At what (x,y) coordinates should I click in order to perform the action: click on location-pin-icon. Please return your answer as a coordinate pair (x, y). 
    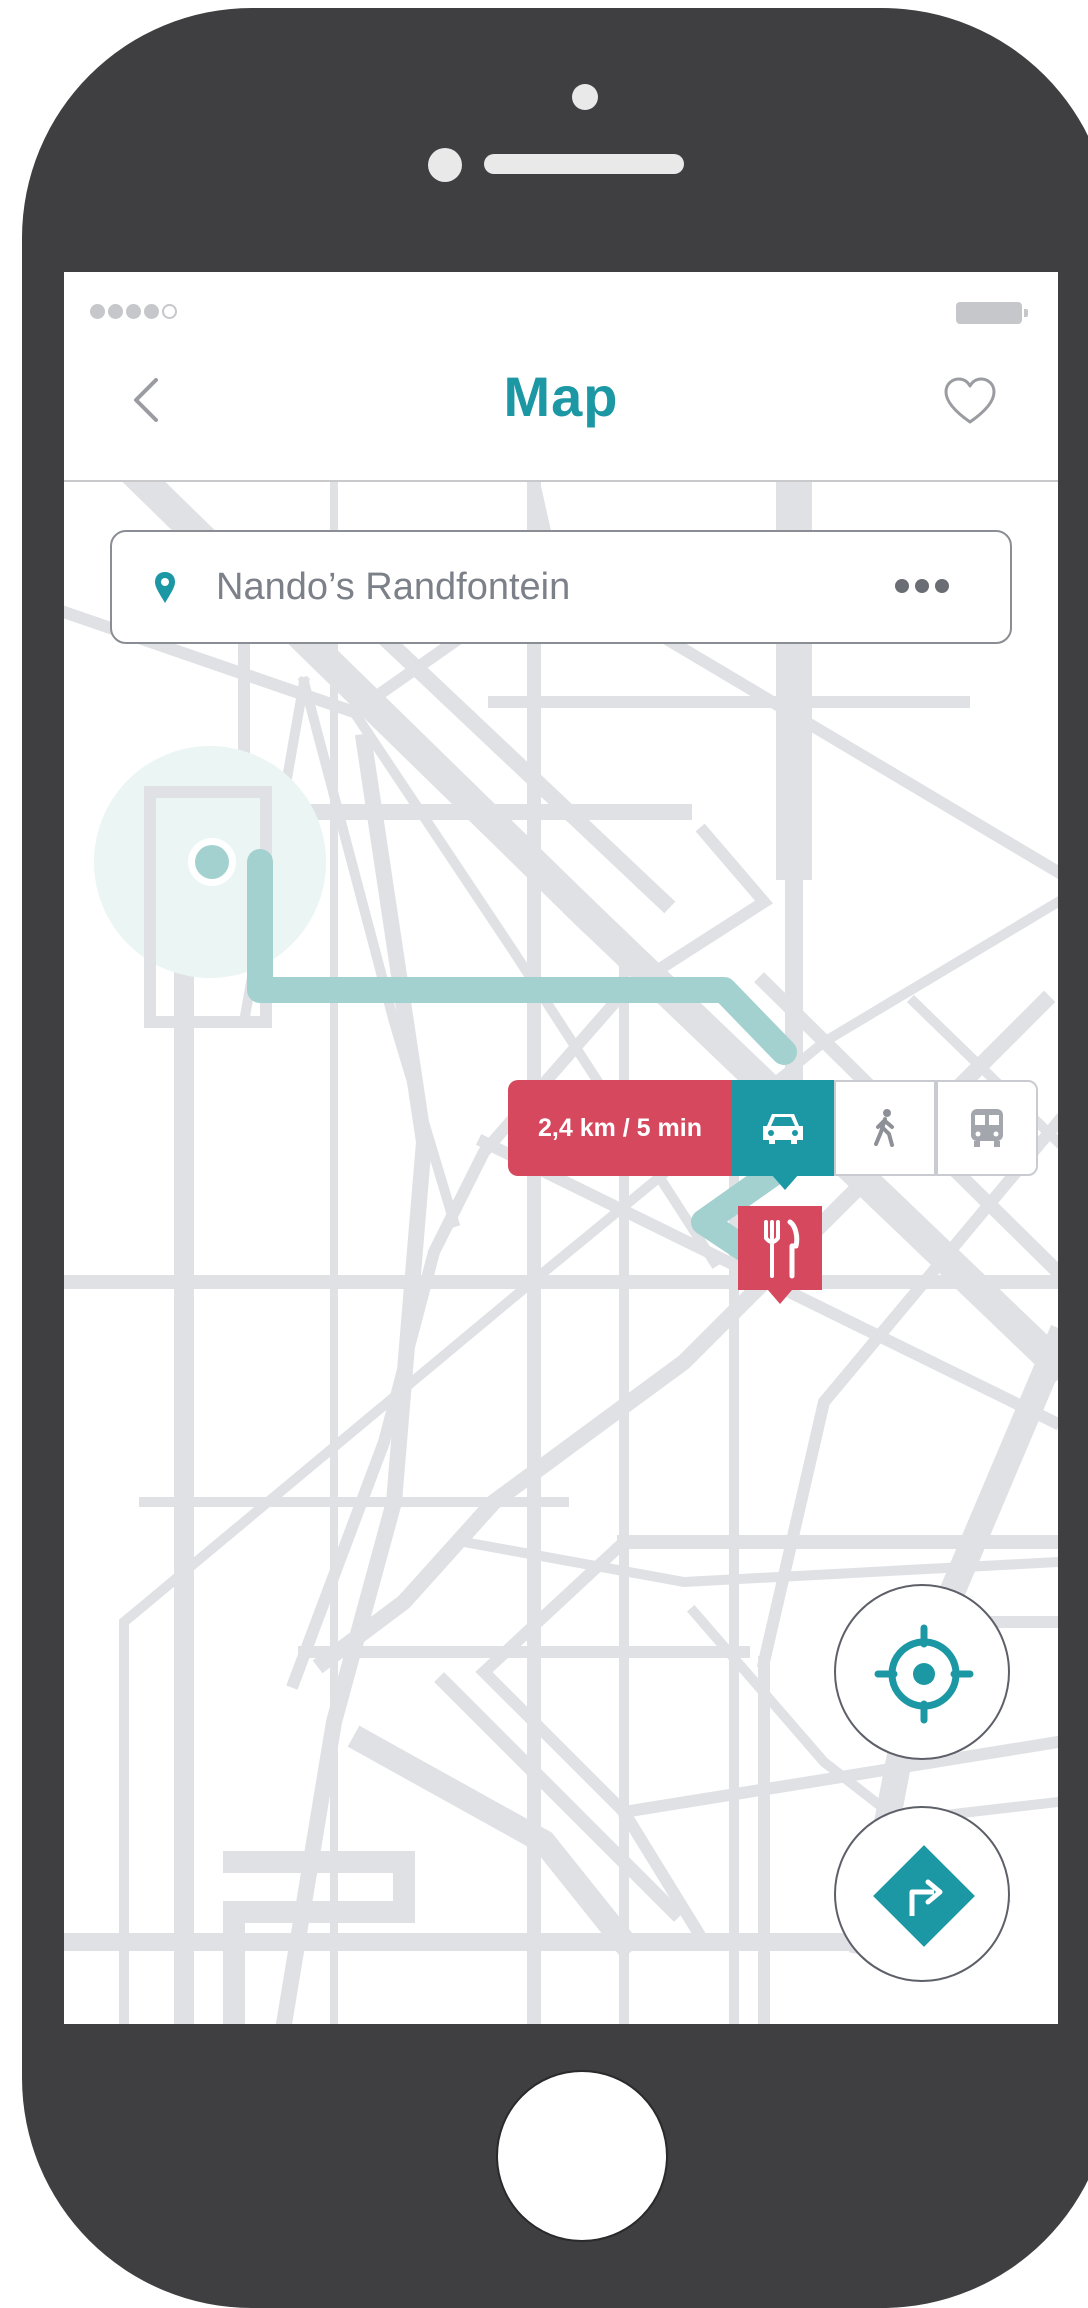
    Looking at the image, I should click on (165, 587).